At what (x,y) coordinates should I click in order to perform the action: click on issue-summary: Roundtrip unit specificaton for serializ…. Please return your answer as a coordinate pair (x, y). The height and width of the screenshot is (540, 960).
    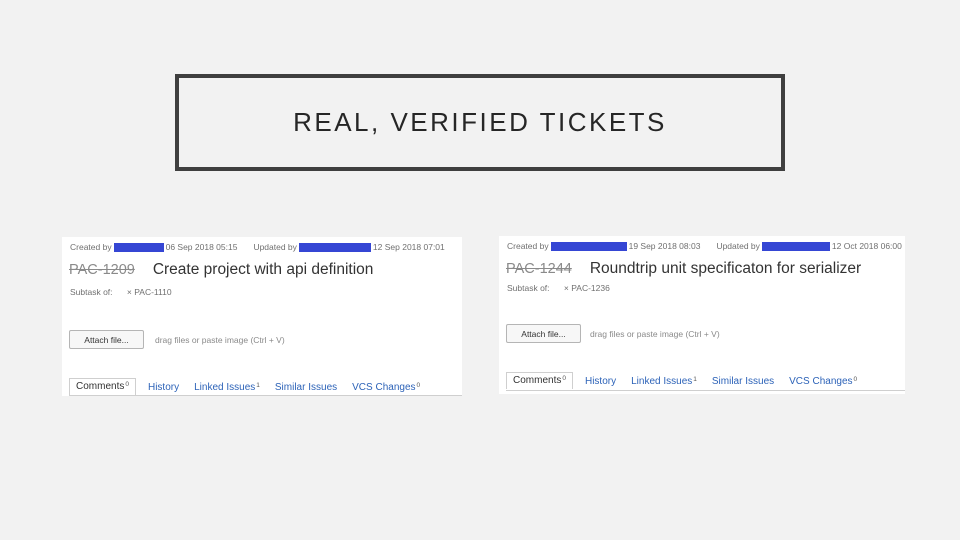
    Looking at the image, I should click on (725, 269).